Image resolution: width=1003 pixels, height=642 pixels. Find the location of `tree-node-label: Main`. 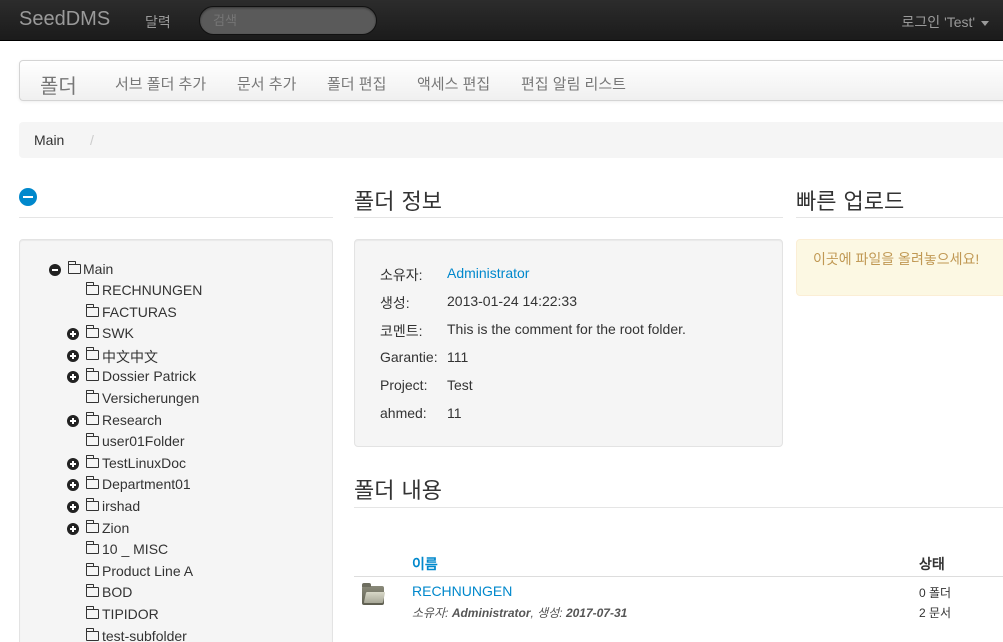

tree-node-label: Main is located at coordinates (98, 269).